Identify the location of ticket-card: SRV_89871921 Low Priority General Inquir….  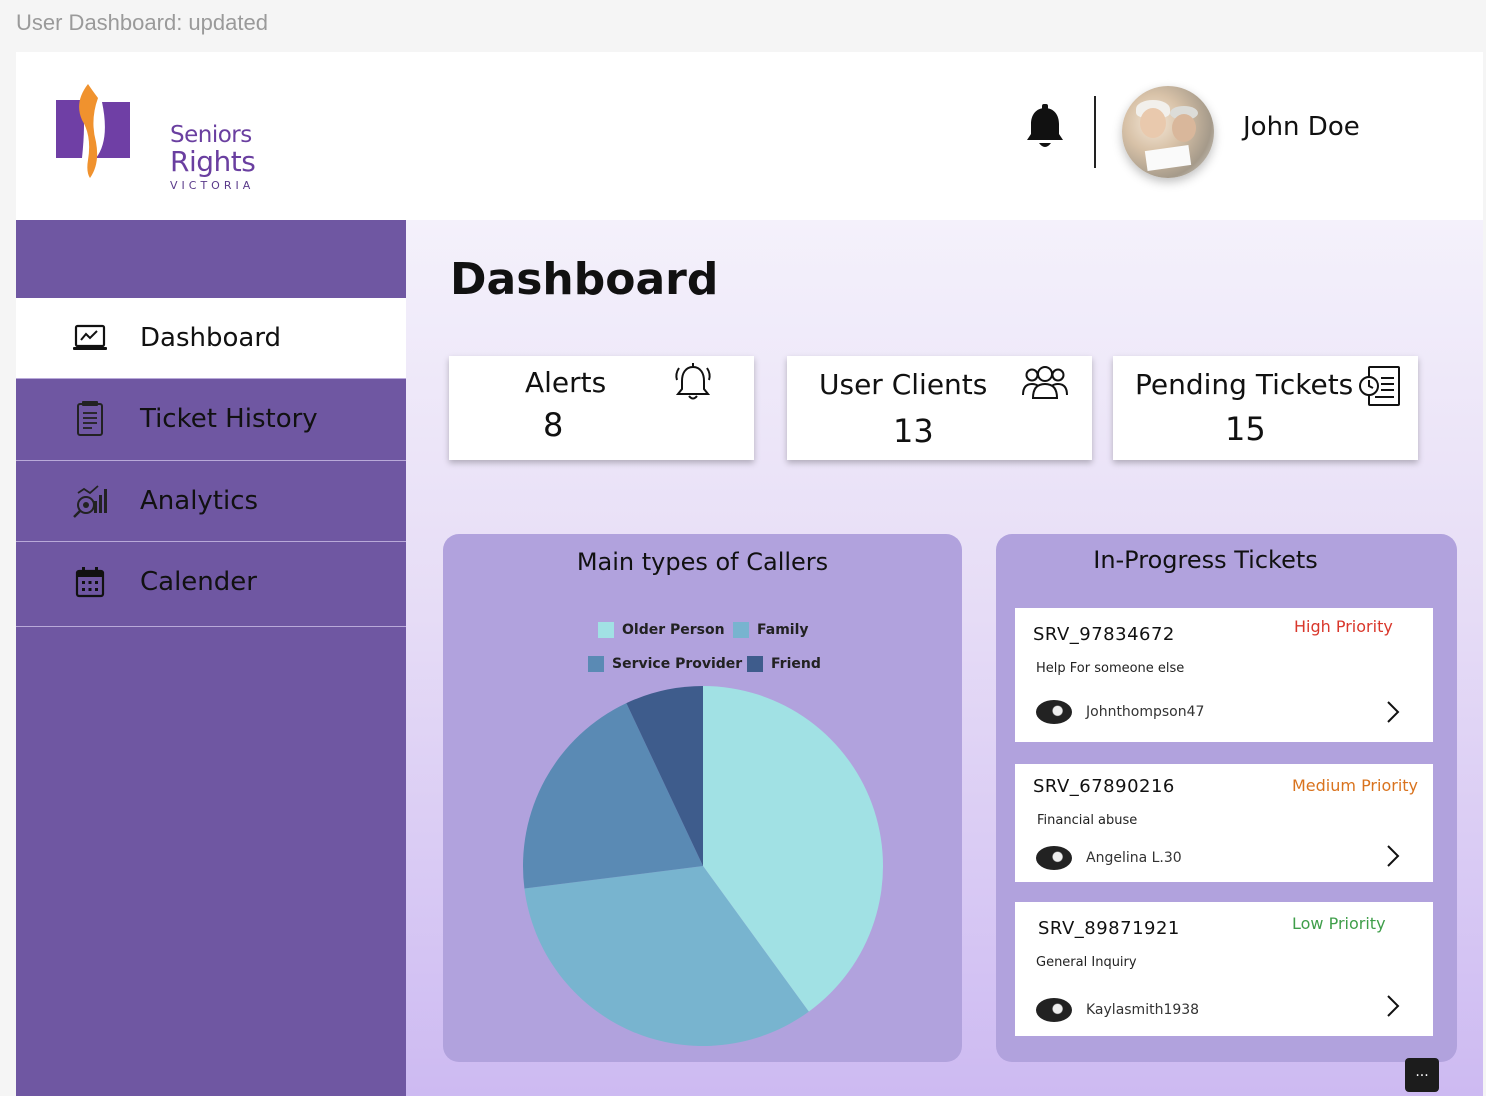
(1224, 969).